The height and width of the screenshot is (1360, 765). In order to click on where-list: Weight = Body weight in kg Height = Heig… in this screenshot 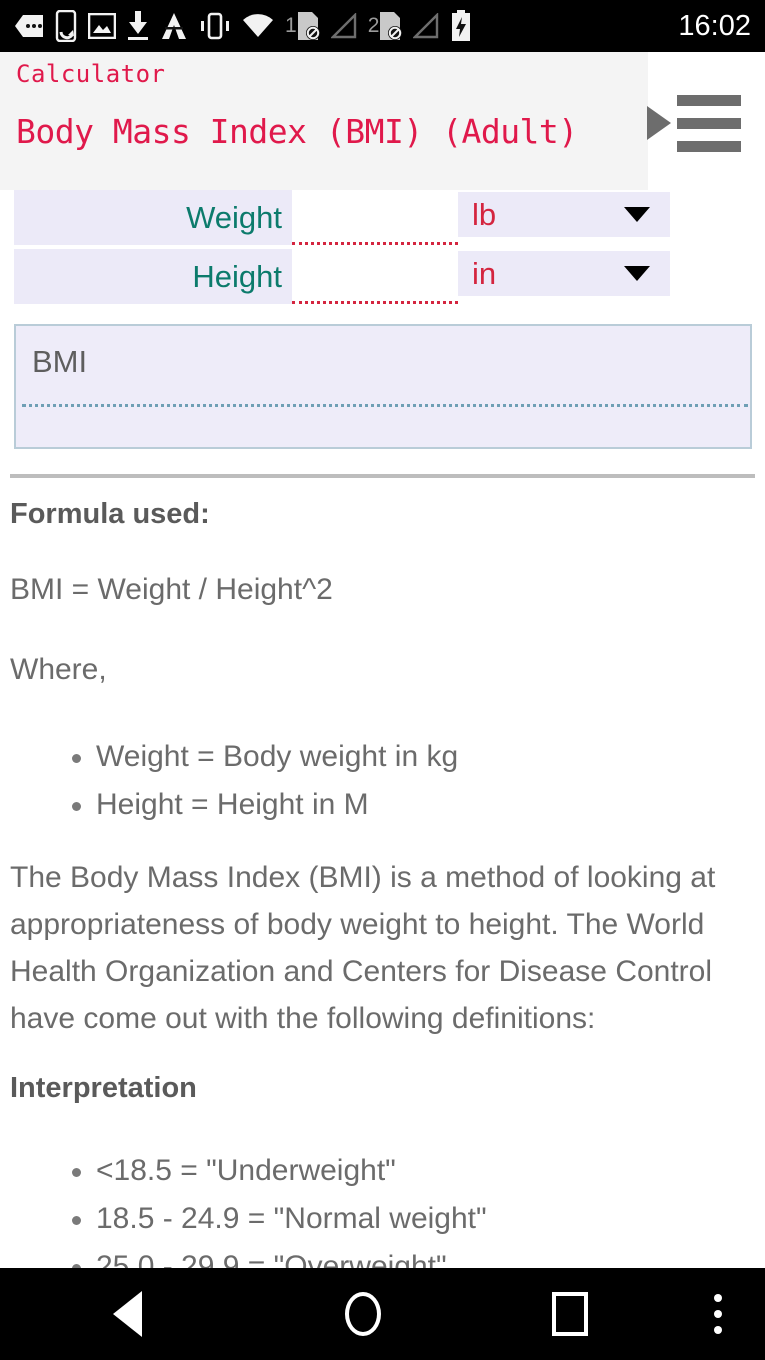, I will do `click(382, 780)`.